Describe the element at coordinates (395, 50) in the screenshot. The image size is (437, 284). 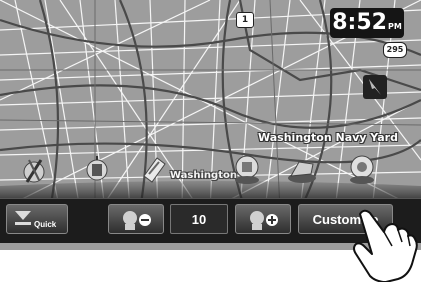
I see `route-shield-badge: 295` at that location.